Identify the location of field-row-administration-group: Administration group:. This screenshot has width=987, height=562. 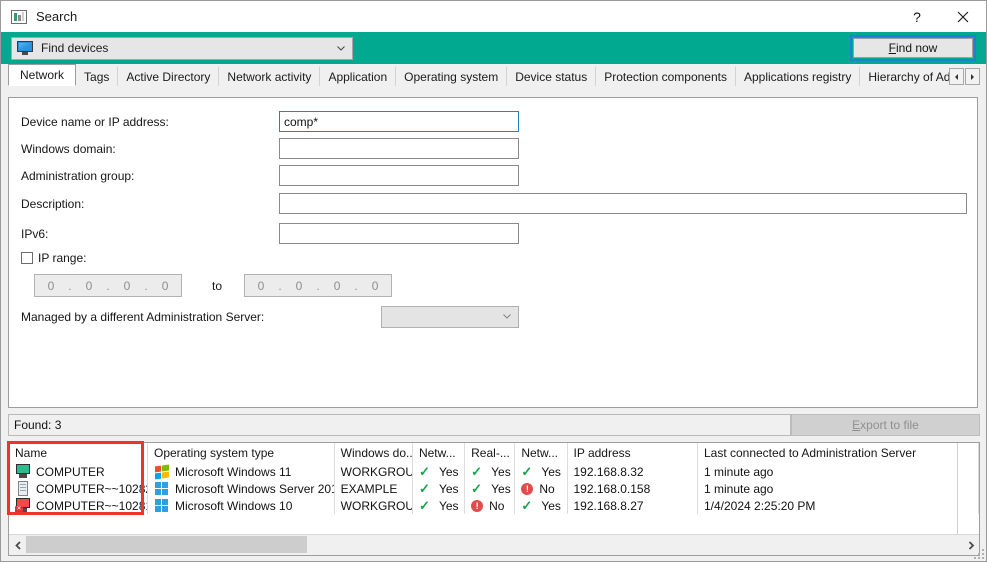
(276, 175).